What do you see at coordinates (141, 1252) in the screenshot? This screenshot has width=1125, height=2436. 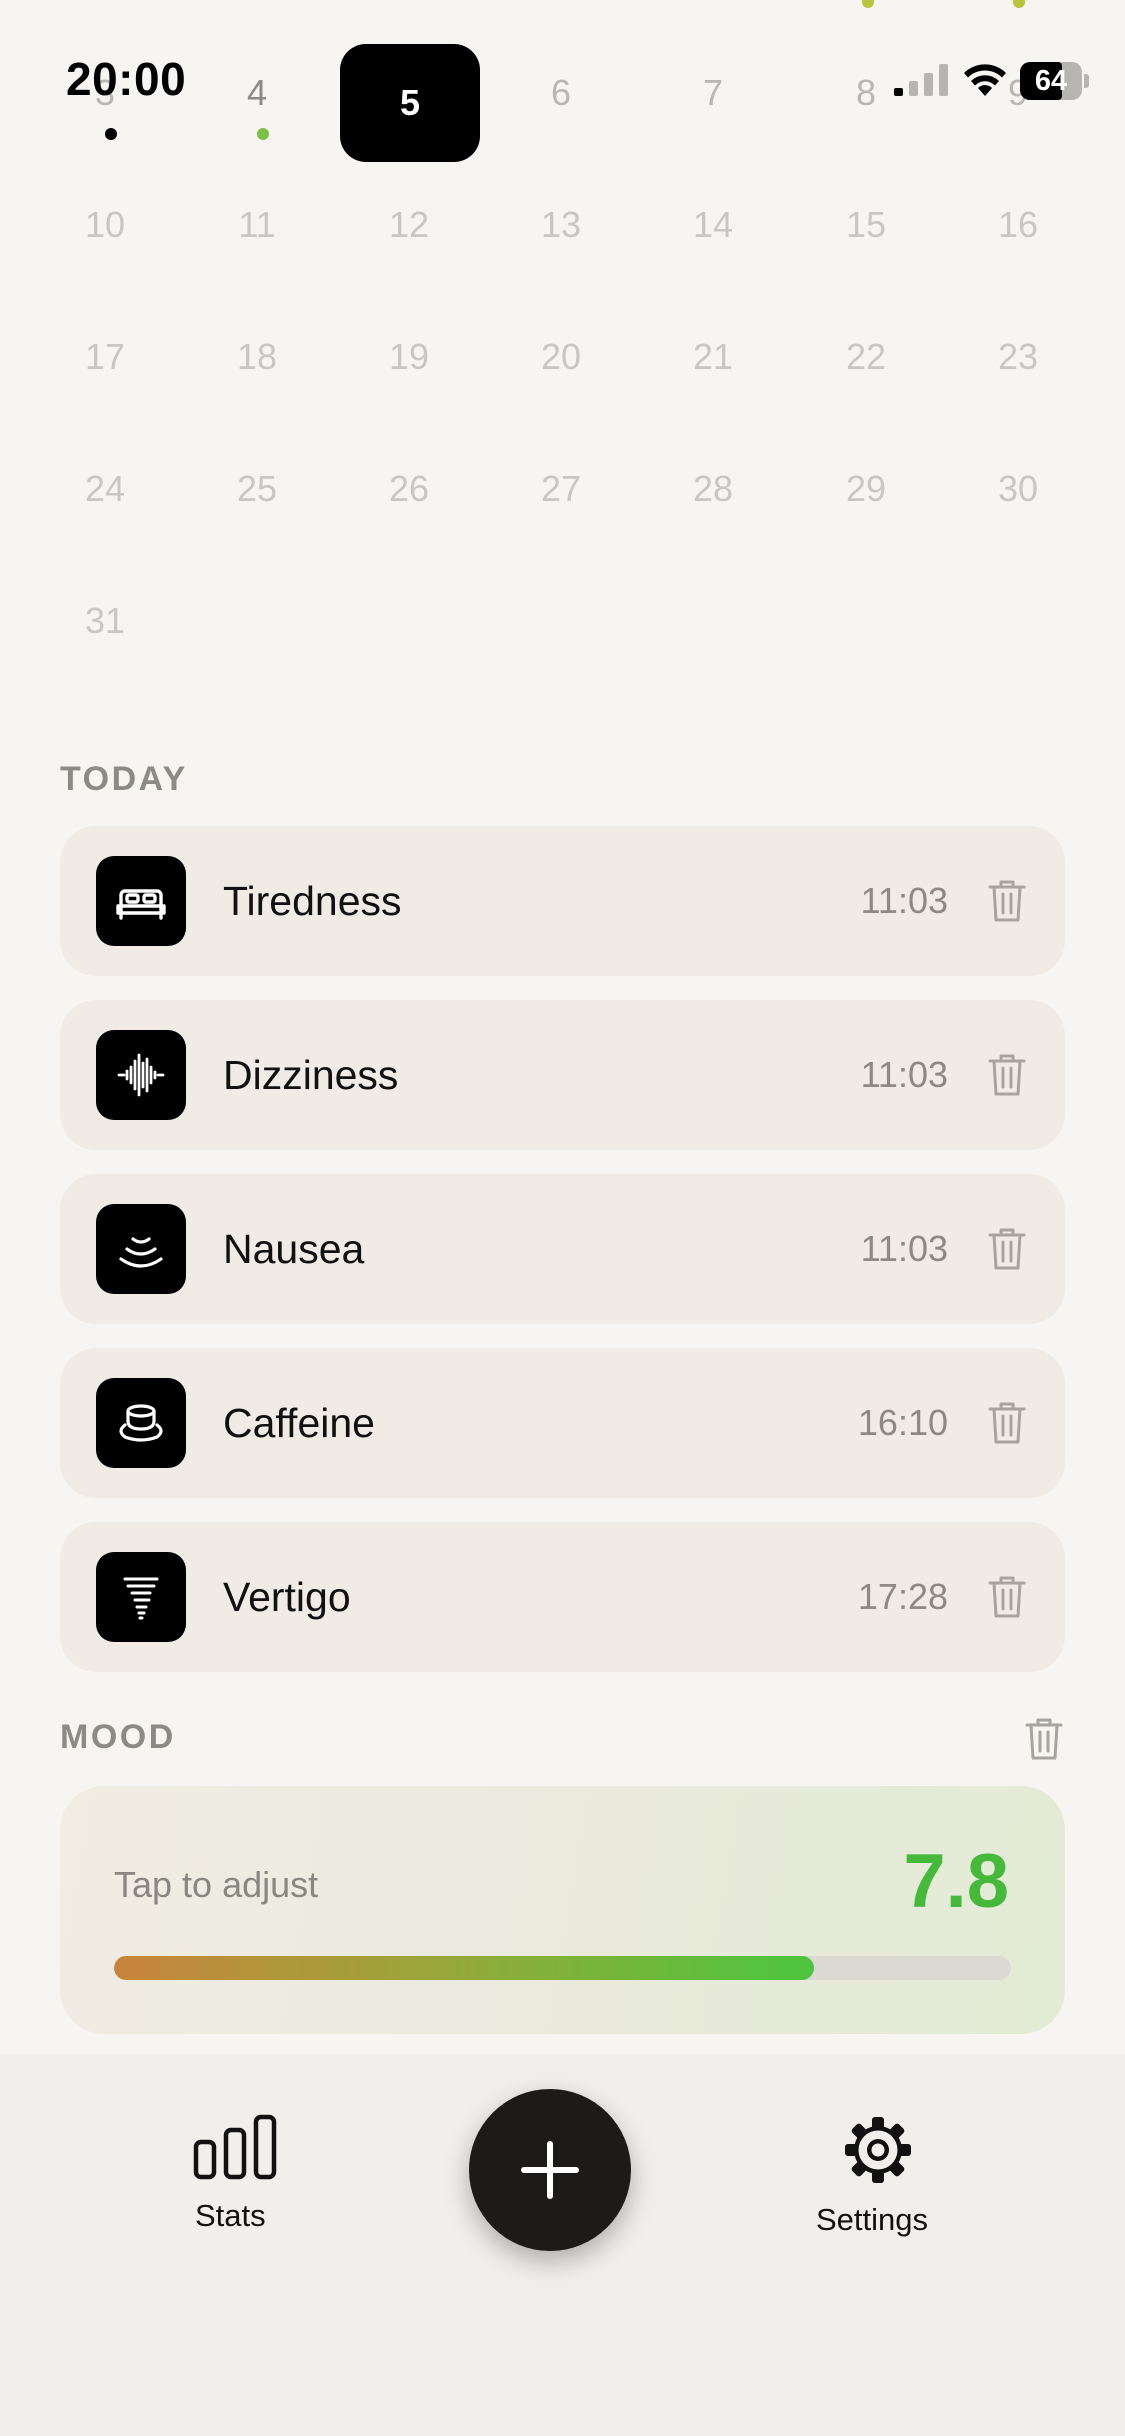 I see `waves-icon` at bounding box center [141, 1252].